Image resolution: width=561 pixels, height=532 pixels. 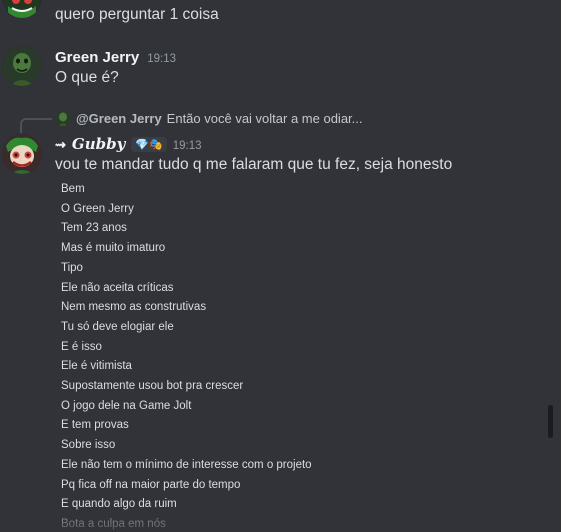 What do you see at coordinates (22, 154) in the screenshot?
I see `user-avatar-gubby` at bounding box center [22, 154].